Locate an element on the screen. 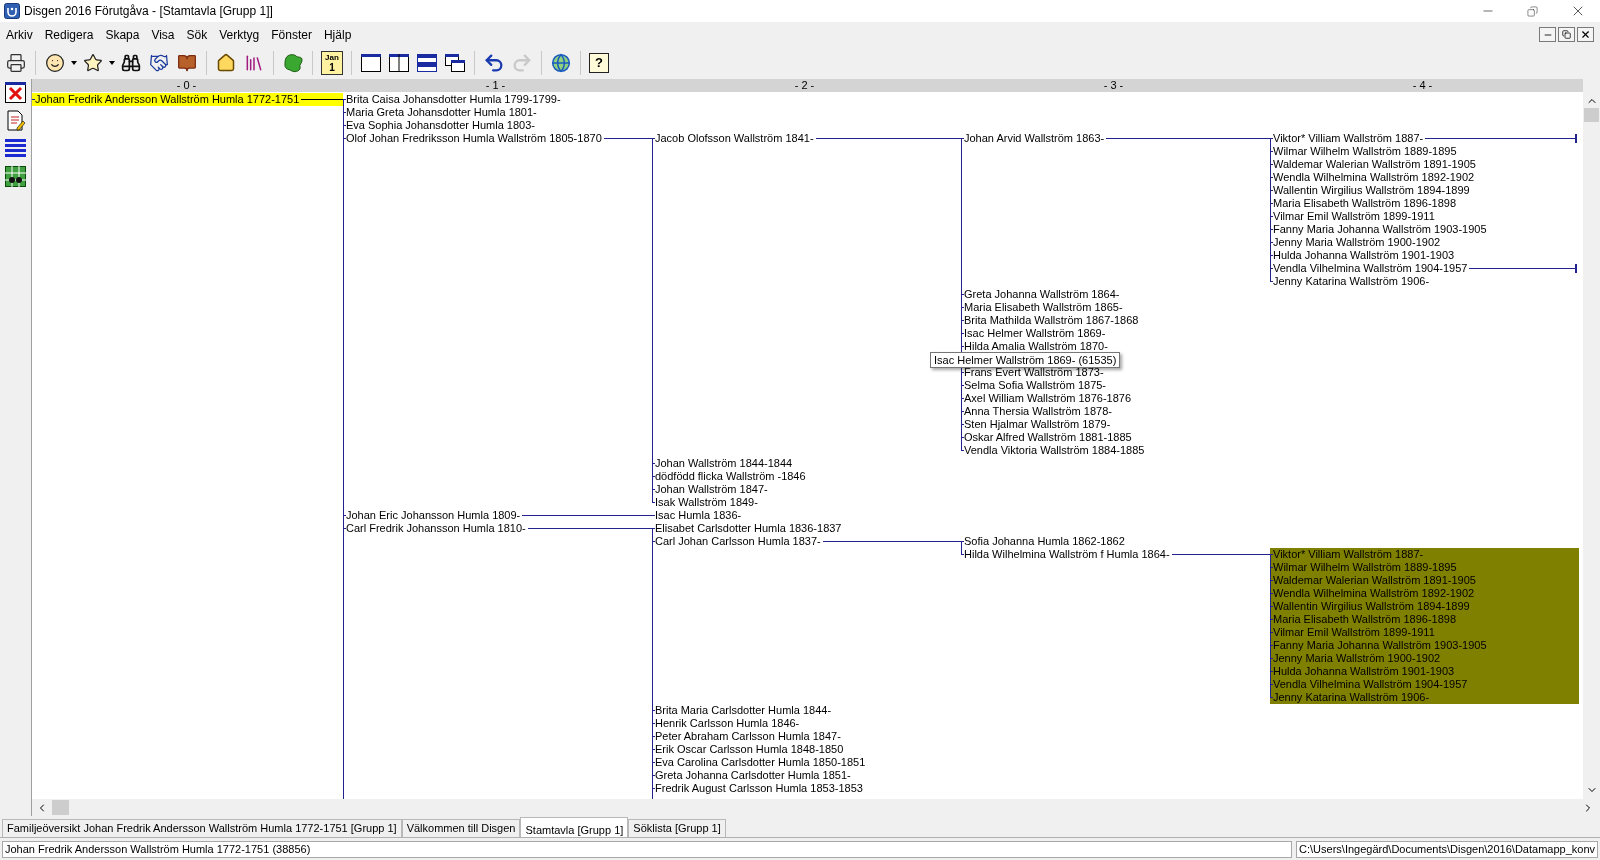 The width and height of the screenshot is (1600, 860). menu-item: Sök is located at coordinates (197, 34).